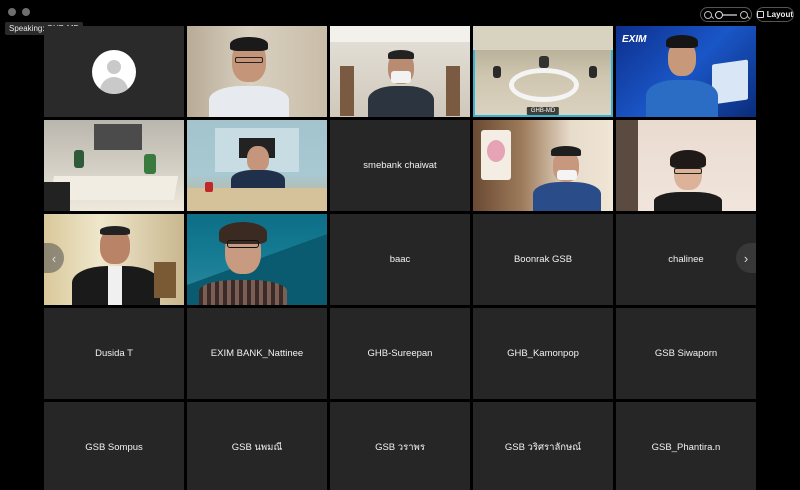 This screenshot has width=800, height=490. I want to click on participant-name: chalinee, so click(686, 259).